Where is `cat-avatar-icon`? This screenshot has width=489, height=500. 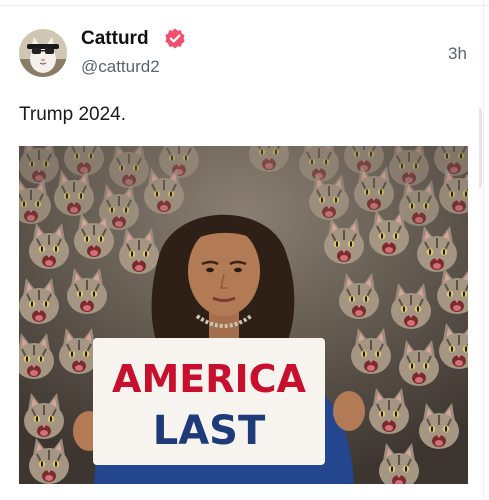
cat-avatar-icon is located at coordinates (43, 53).